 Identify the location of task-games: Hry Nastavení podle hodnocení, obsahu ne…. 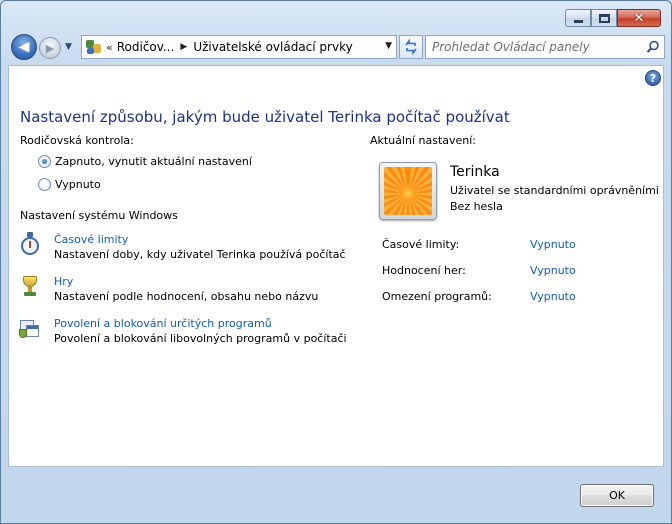
(168, 289).